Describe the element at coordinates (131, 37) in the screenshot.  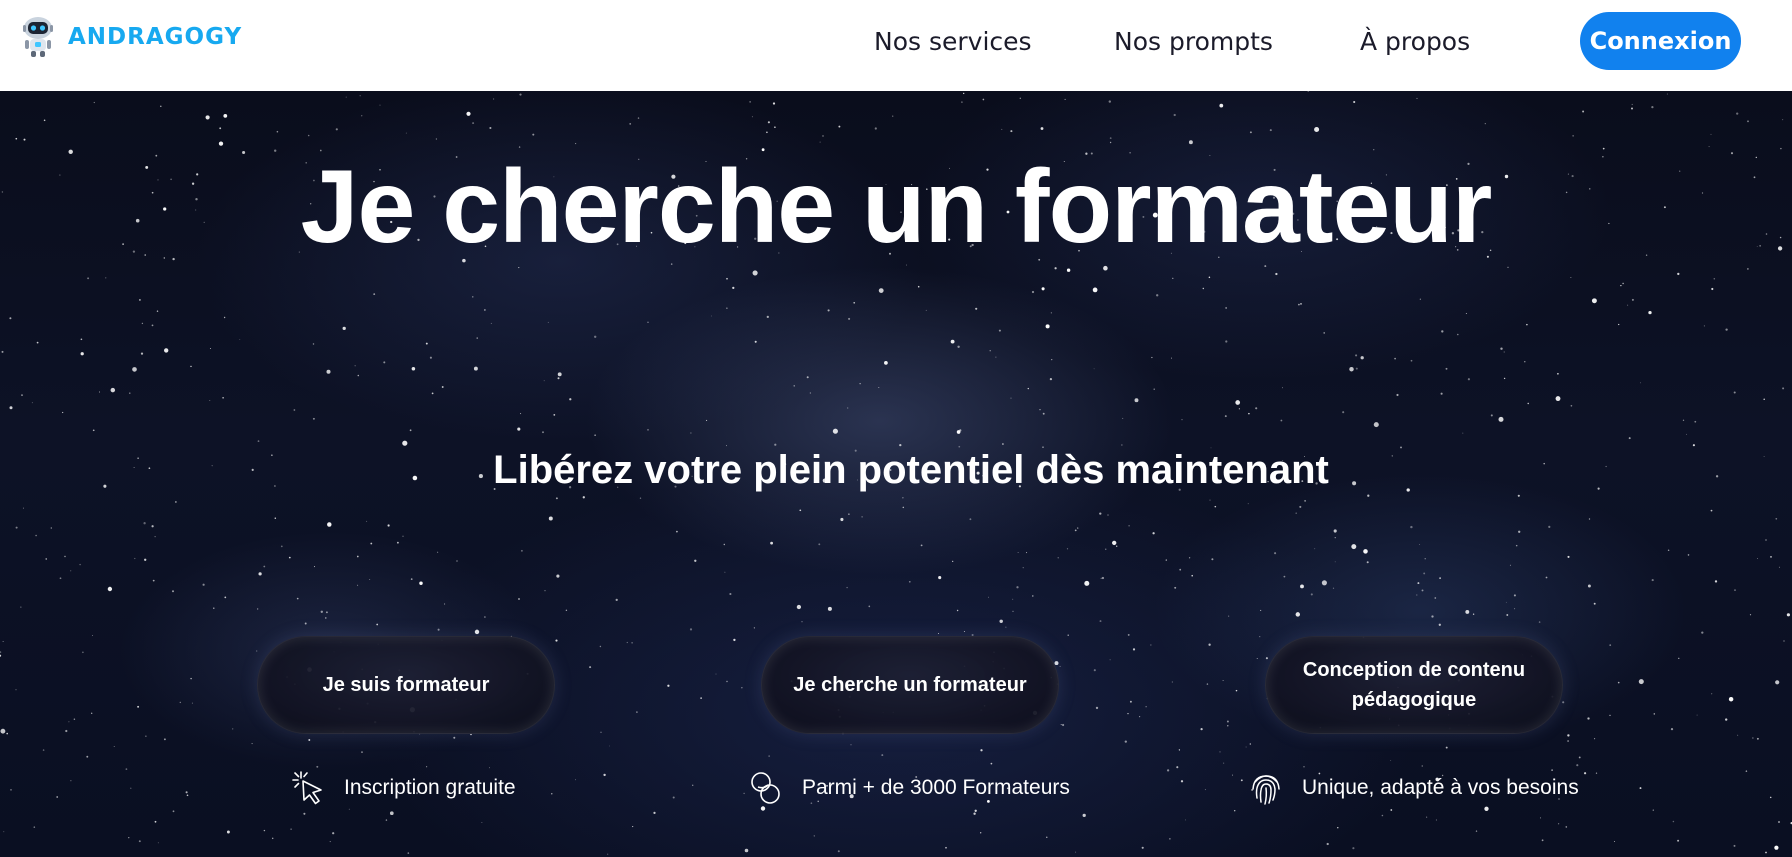
I see `brand-logo-link: ANDRAGOGY` at that location.